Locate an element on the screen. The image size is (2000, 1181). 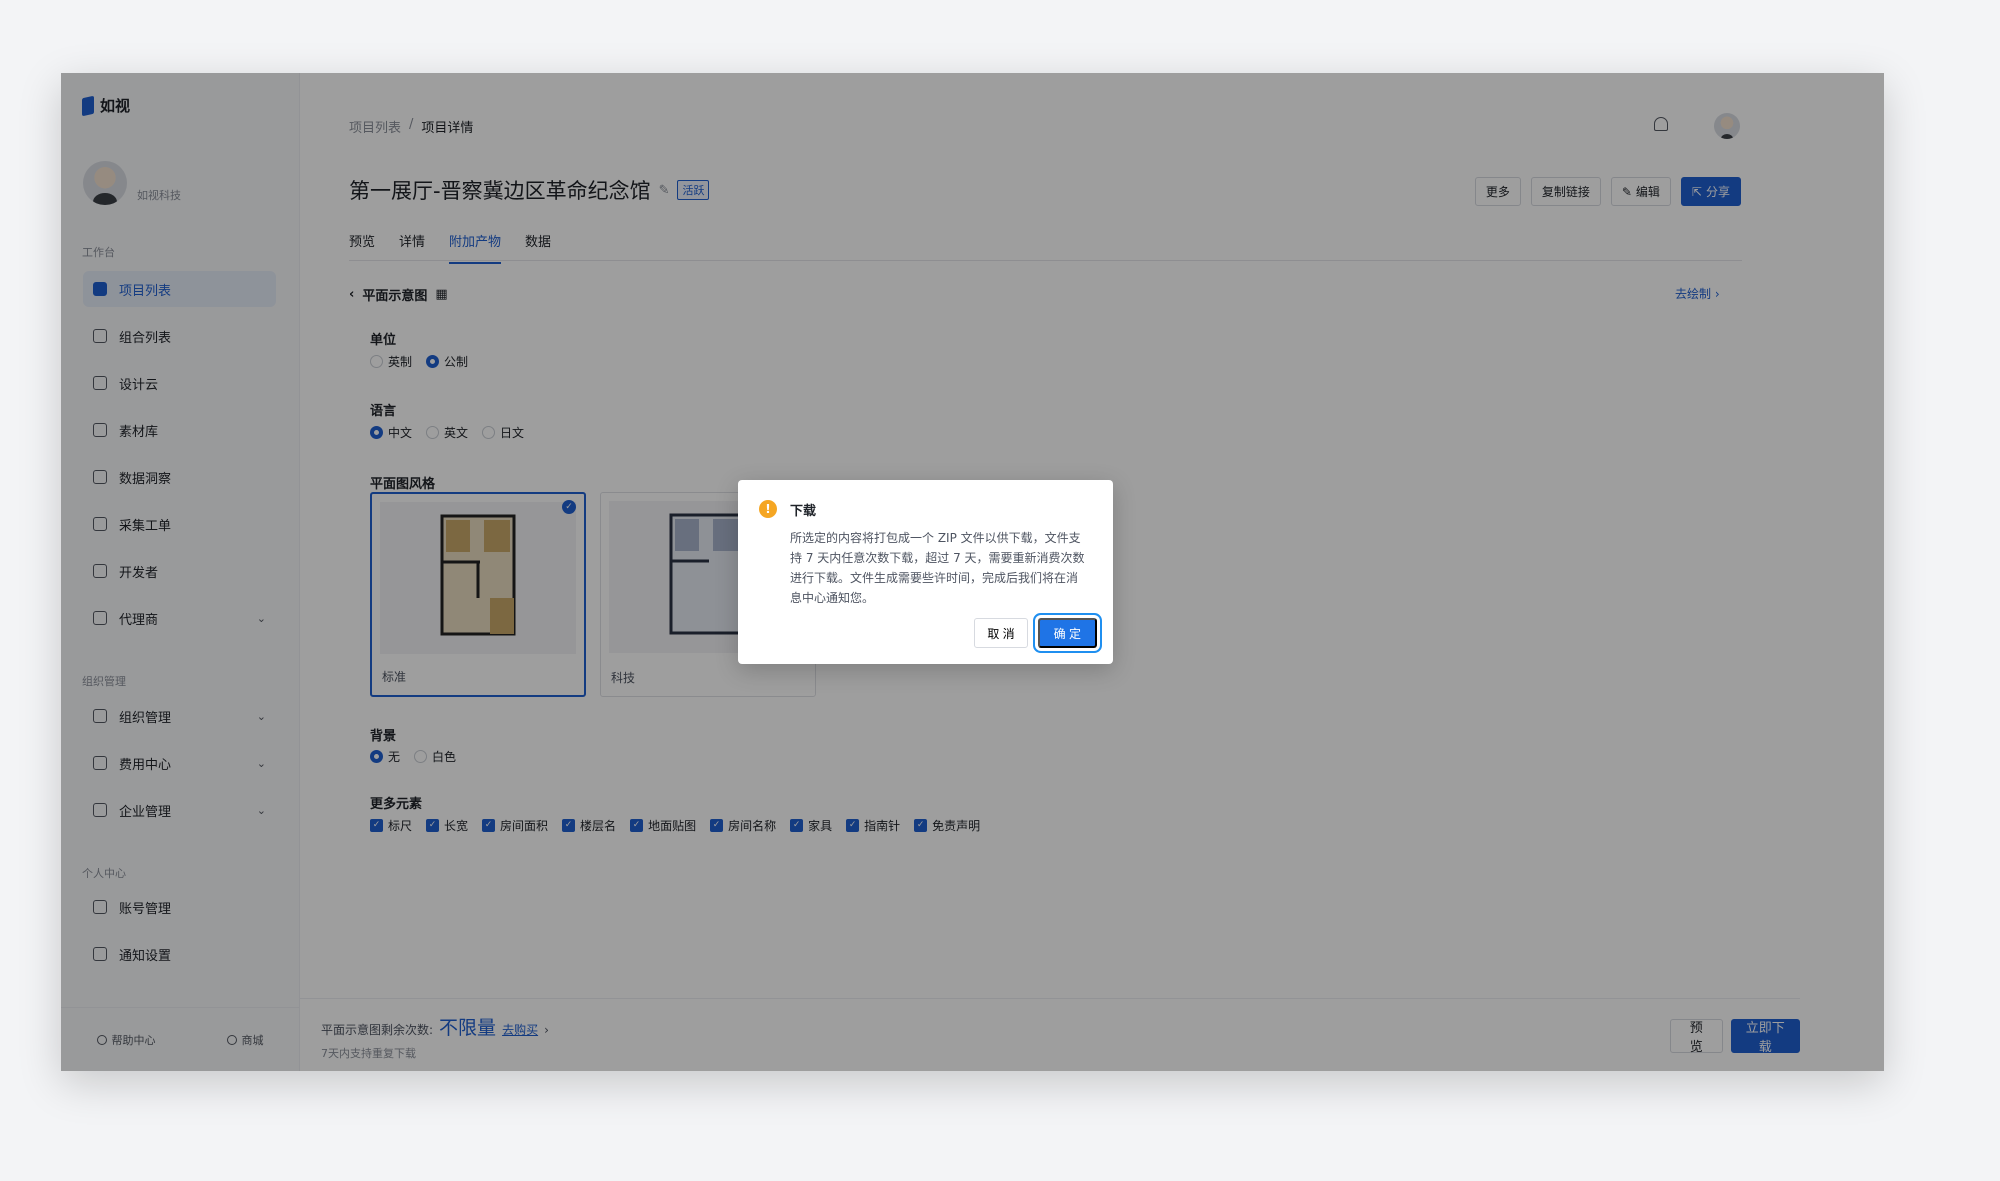
dialog-actions: 取 消 确 定 is located at coordinates (1035, 633).